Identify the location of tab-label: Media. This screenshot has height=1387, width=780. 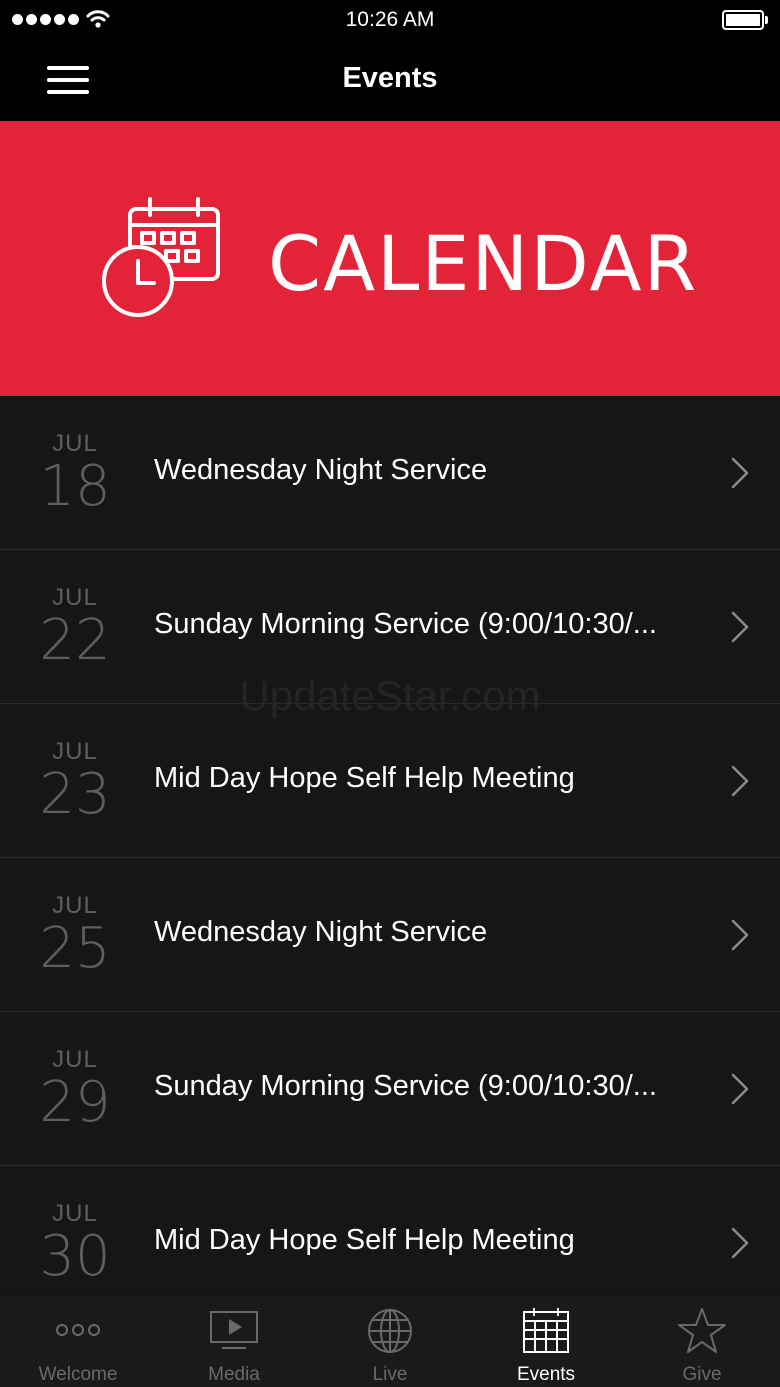
(234, 1374).